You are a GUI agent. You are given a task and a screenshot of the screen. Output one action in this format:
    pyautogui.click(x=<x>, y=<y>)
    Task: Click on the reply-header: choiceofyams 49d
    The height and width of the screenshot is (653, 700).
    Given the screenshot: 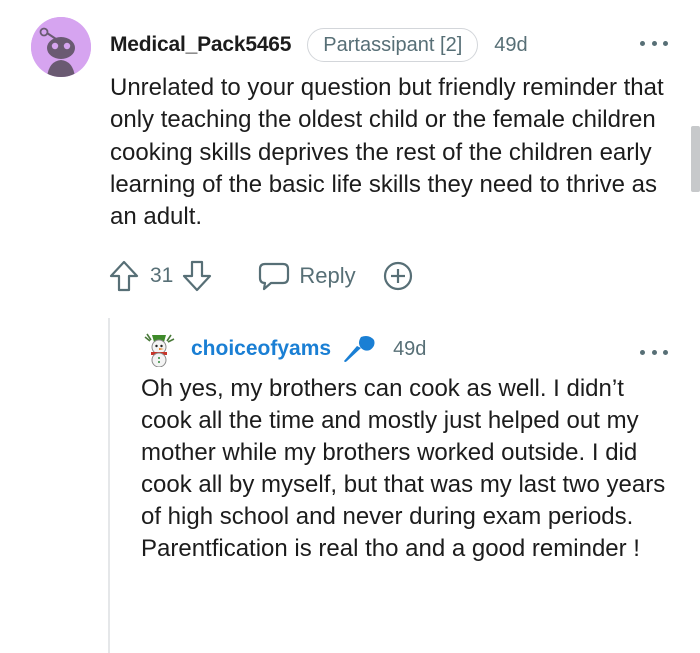 What is the action you would take?
    pyautogui.click(x=308, y=349)
    